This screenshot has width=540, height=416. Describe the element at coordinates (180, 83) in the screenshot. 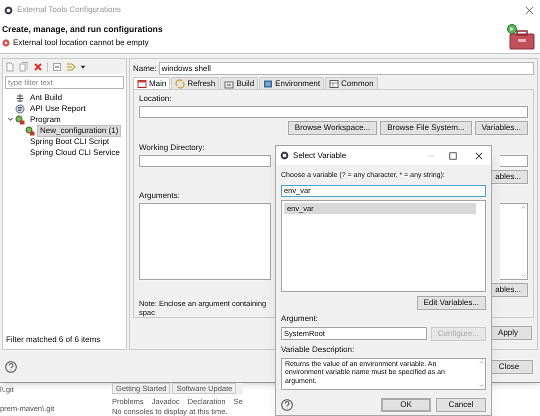

I see `refresh-icon` at that location.